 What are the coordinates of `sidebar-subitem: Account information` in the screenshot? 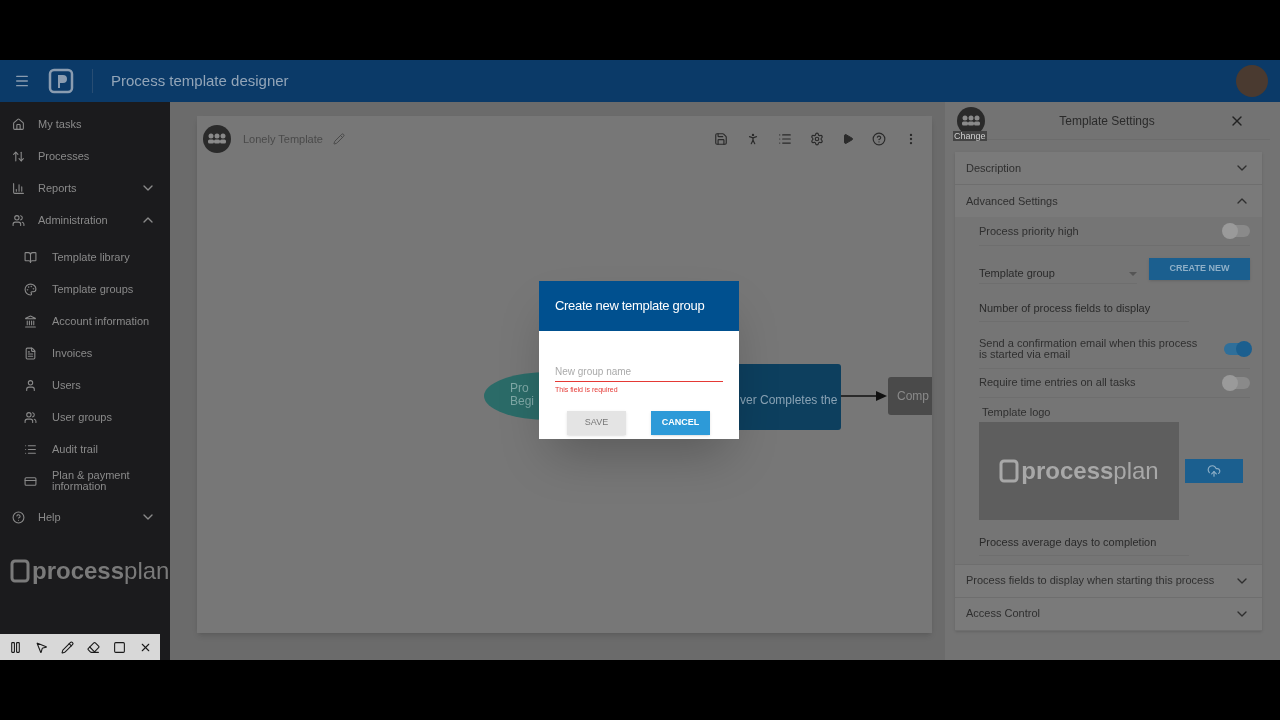 It's located at (85, 321).